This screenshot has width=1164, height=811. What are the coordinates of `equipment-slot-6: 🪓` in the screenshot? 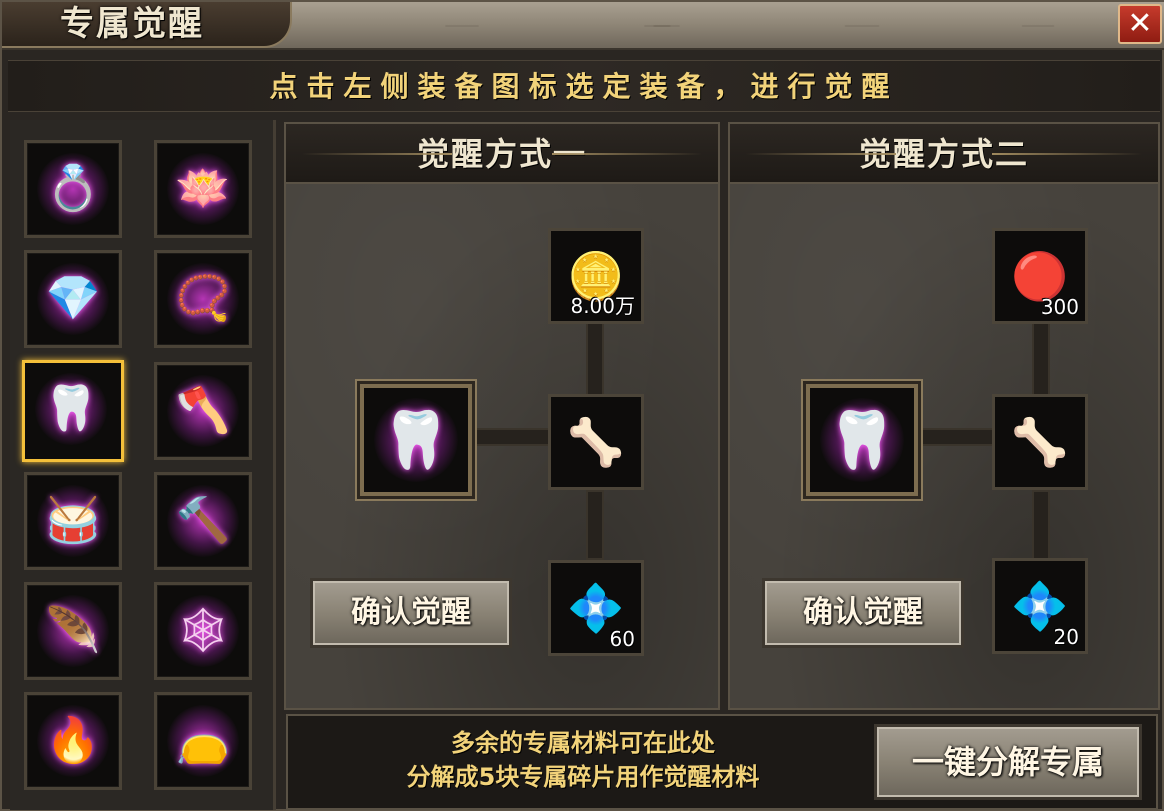 It's located at (203, 411).